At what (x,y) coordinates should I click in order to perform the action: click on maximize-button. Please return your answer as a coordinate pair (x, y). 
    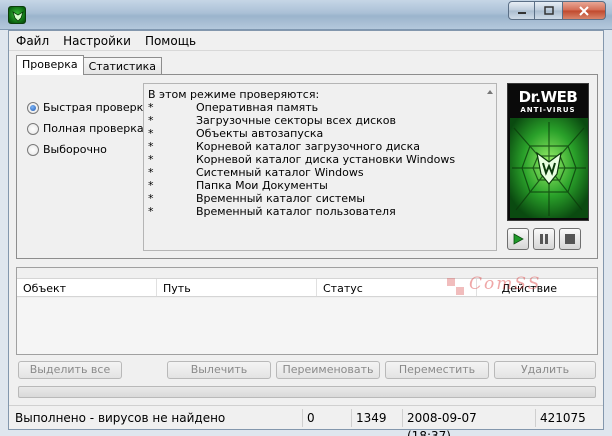
    Looking at the image, I should click on (548, 10).